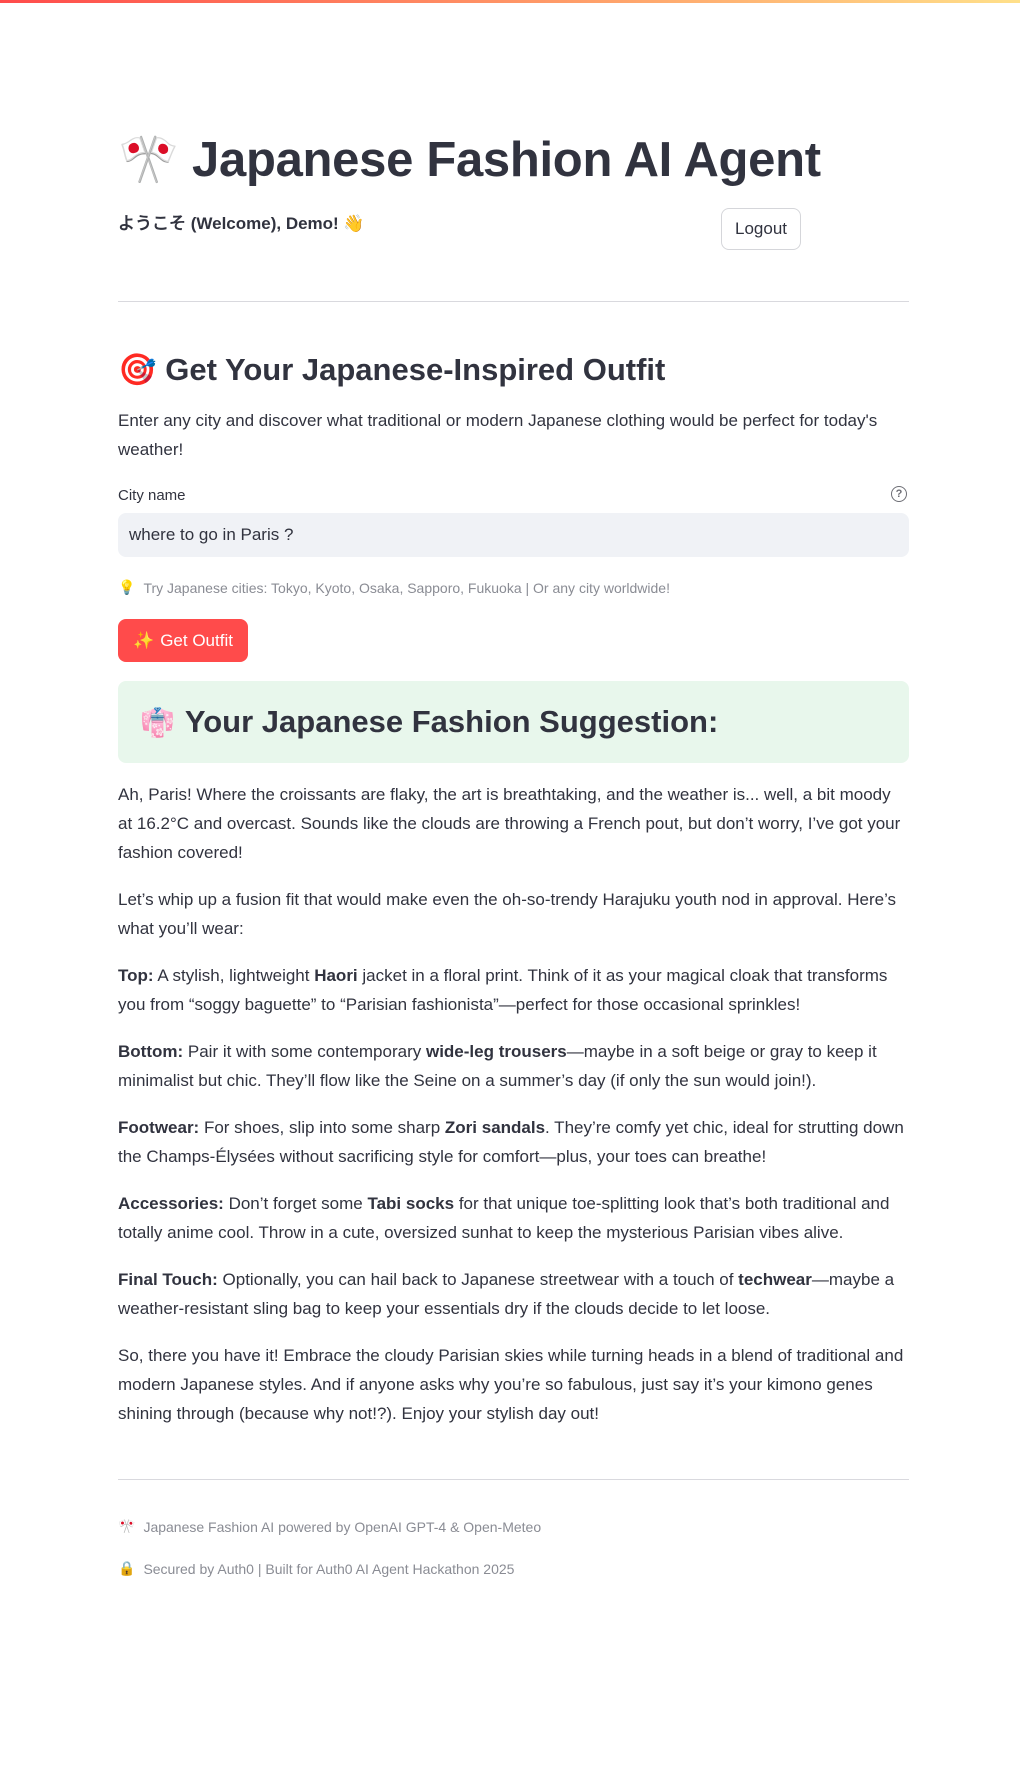 The height and width of the screenshot is (1766, 1020). What do you see at coordinates (144, 640) in the screenshot?
I see `sparkles-icon: ✨` at bounding box center [144, 640].